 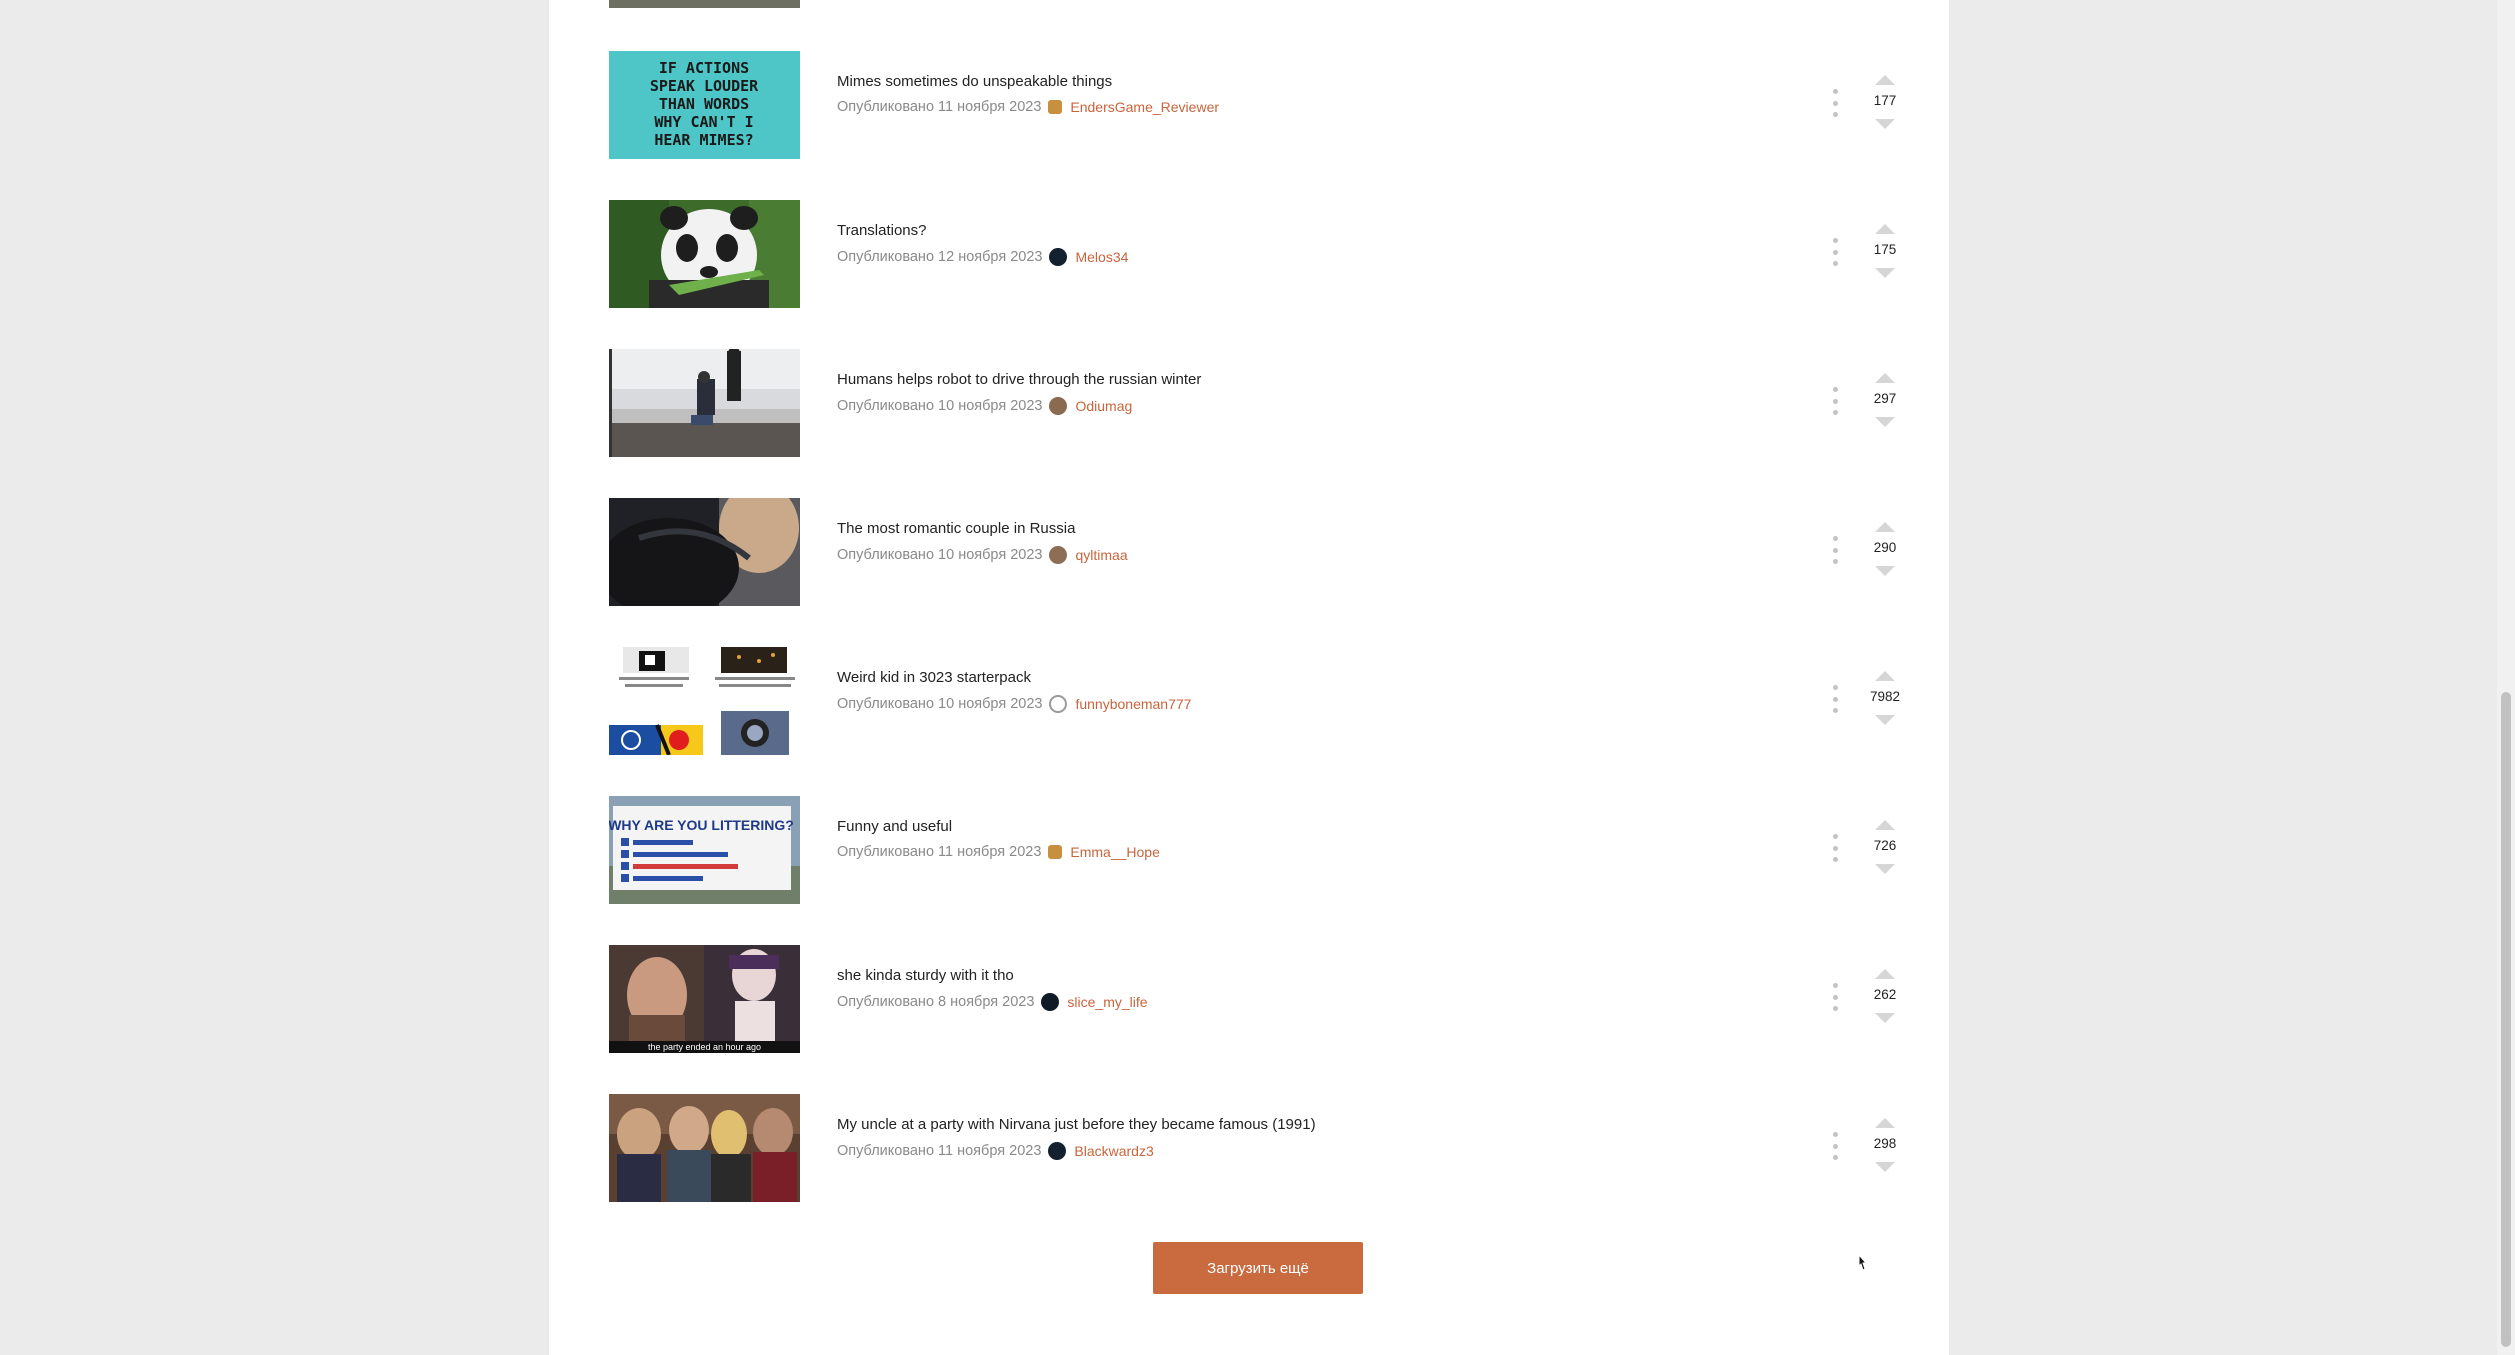 I want to click on page-scrollbar, so click(x=2506, y=677).